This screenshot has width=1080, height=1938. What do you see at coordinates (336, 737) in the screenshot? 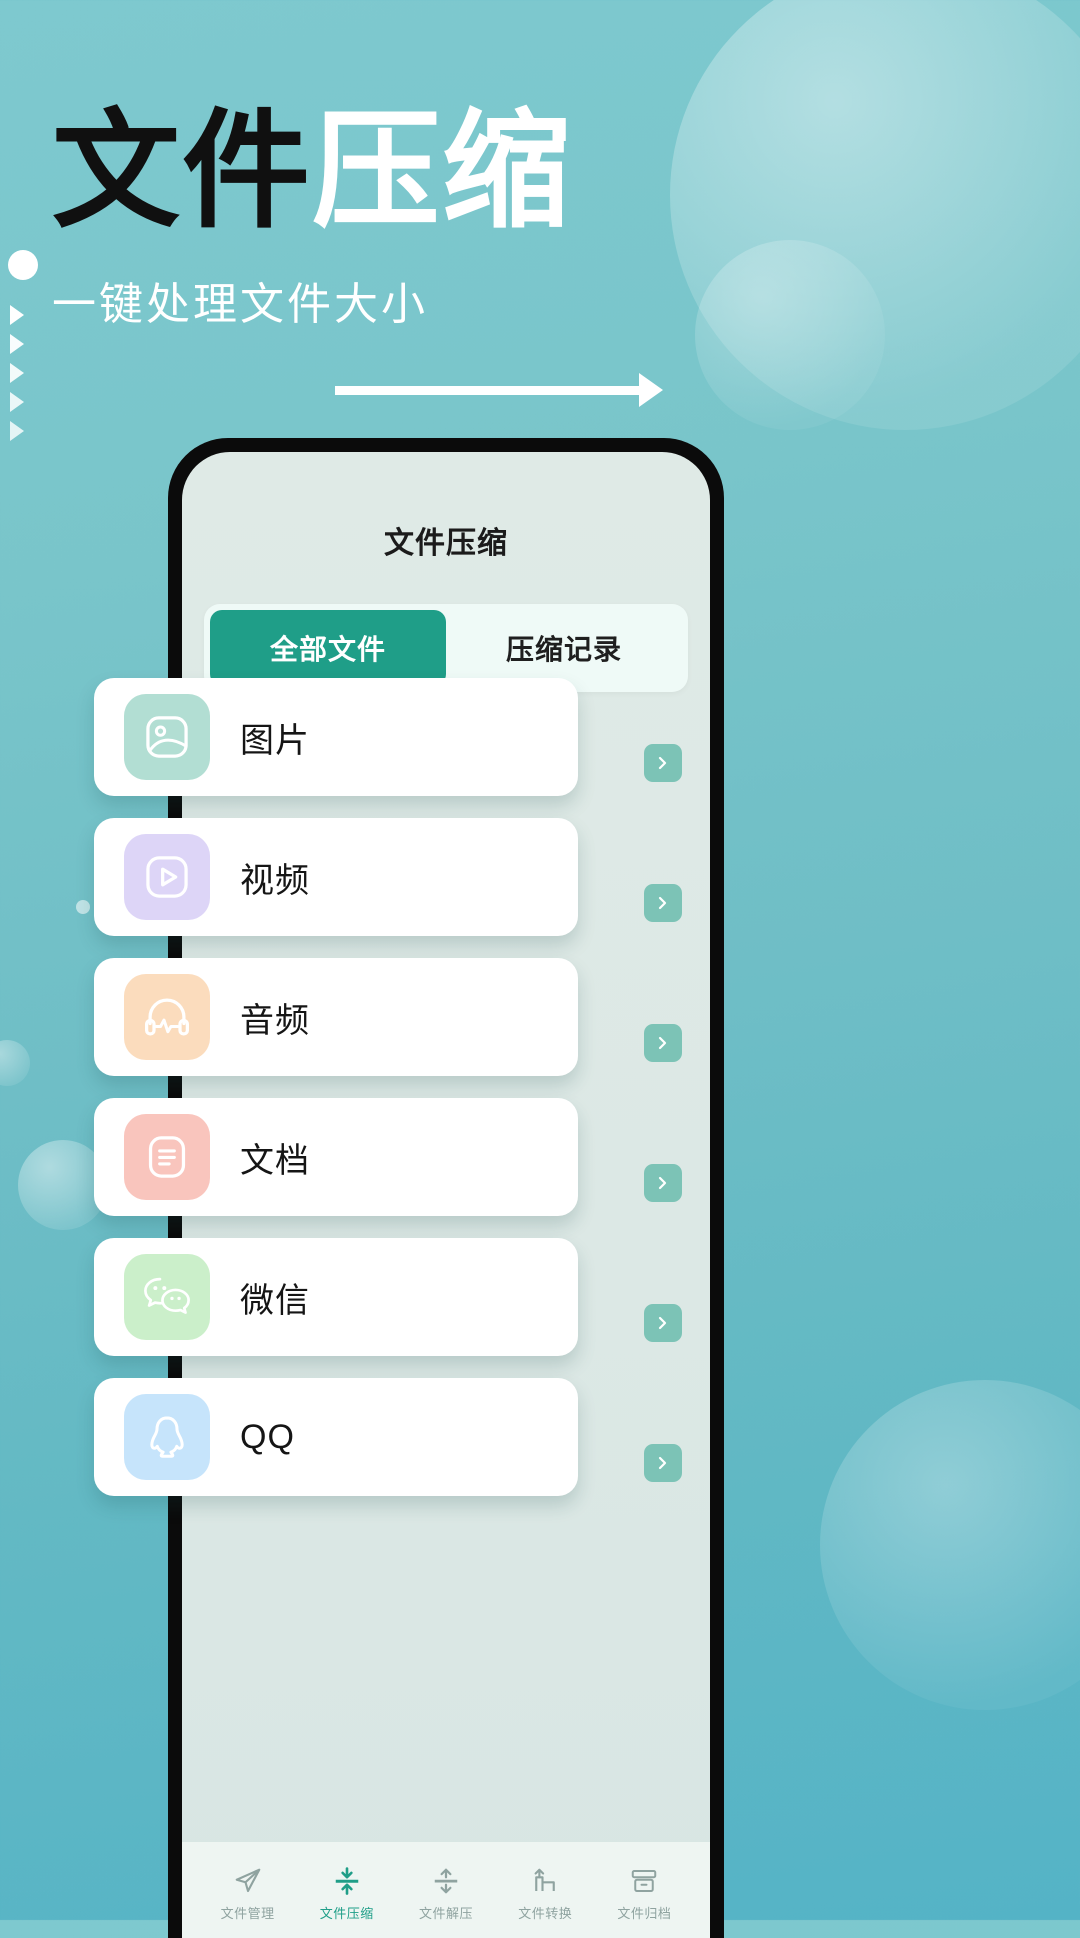
I see `list-item: 图片` at bounding box center [336, 737].